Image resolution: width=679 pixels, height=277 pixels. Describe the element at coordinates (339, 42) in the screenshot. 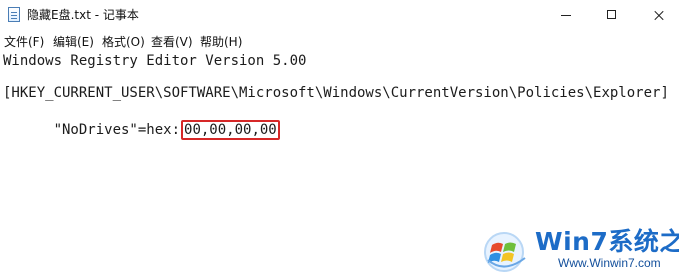

I see `menu-bar: 文件(F) 编辑(E) 格式(O) 查看(V) 帮助(H)` at that location.